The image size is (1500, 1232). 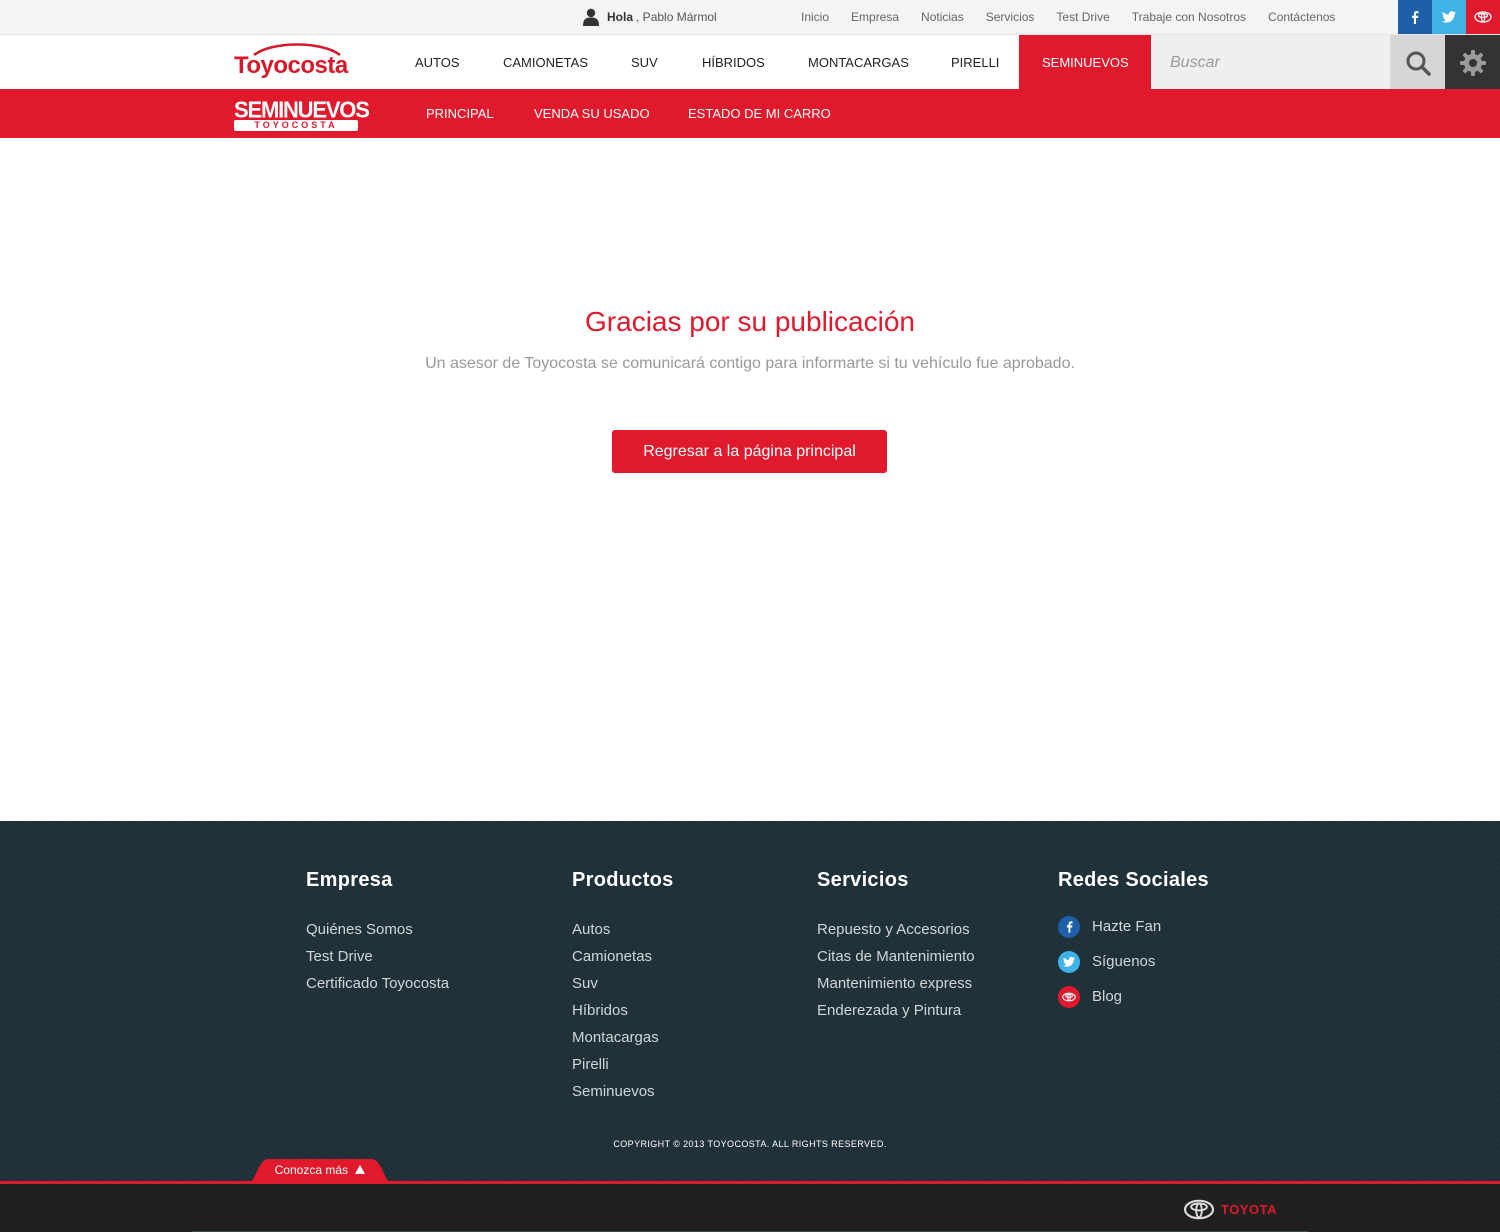 What do you see at coordinates (896, 956) in the screenshot?
I see `footer-link: Citas de Mantenimiento` at bounding box center [896, 956].